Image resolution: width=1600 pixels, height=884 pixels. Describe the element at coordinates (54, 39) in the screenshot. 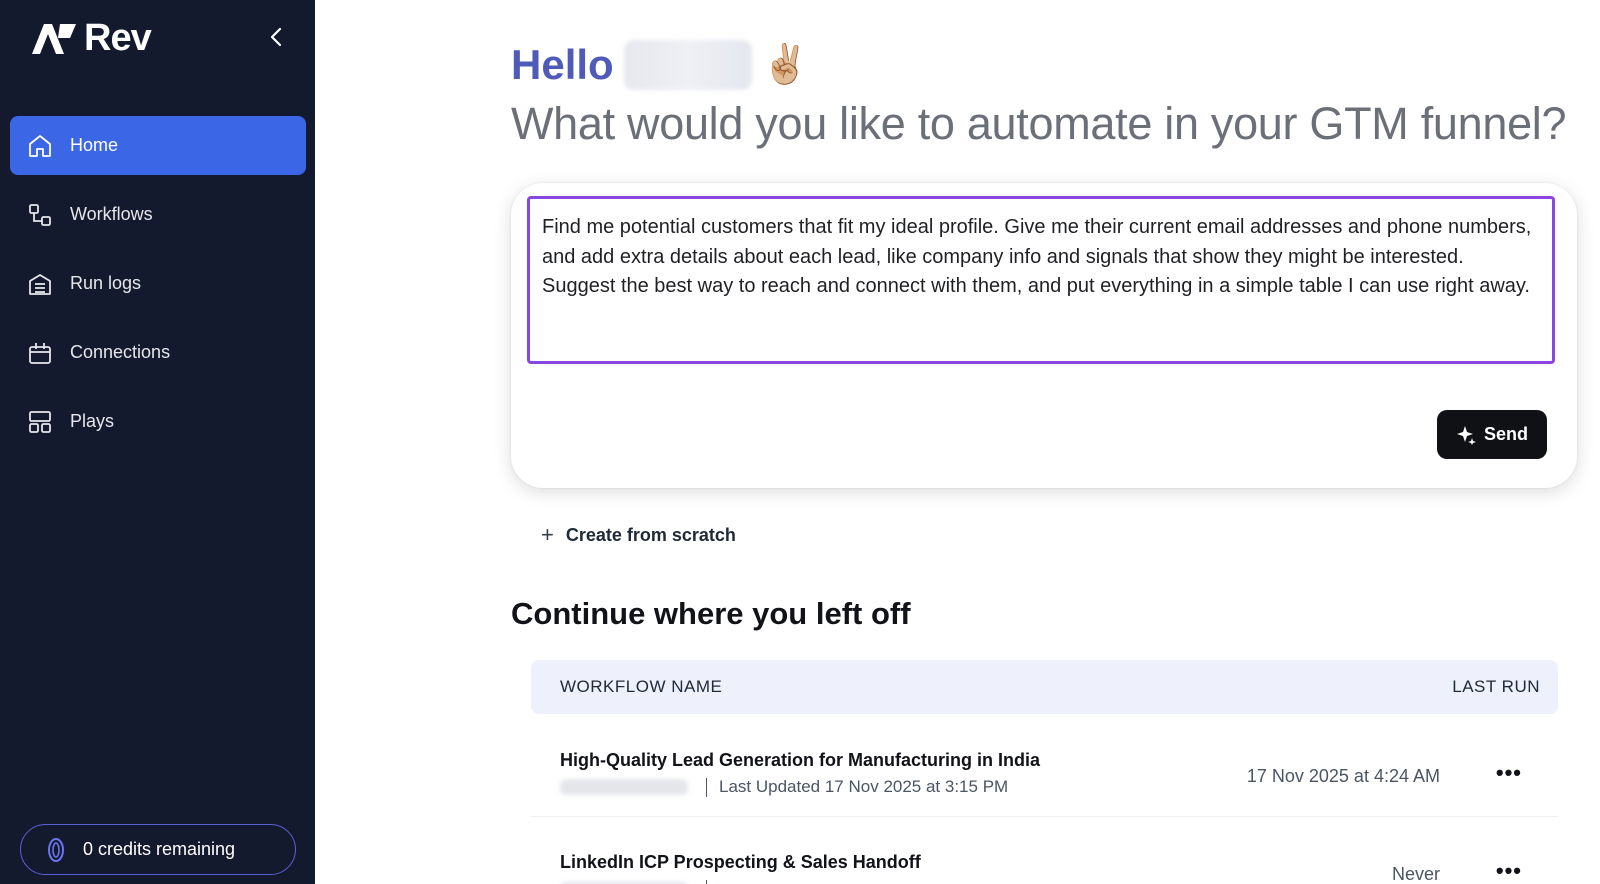

I see `rev-logo-mark-icon` at that location.